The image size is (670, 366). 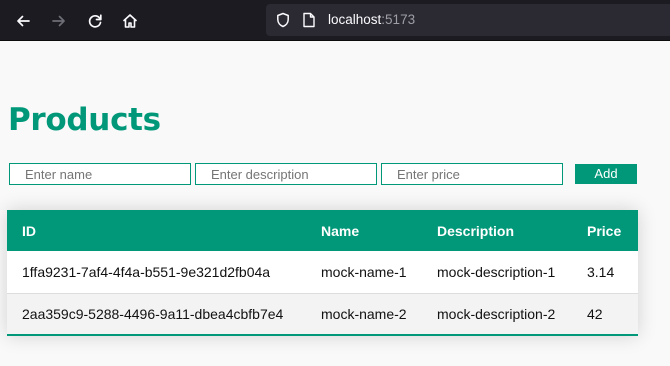 What do you see at coordinates (153, 313) in the screenshot?
I see `cell-id: 2aa359c9-5288-4496-9a11-dbea4cbfb7e4` at bounding box center [153, 313].